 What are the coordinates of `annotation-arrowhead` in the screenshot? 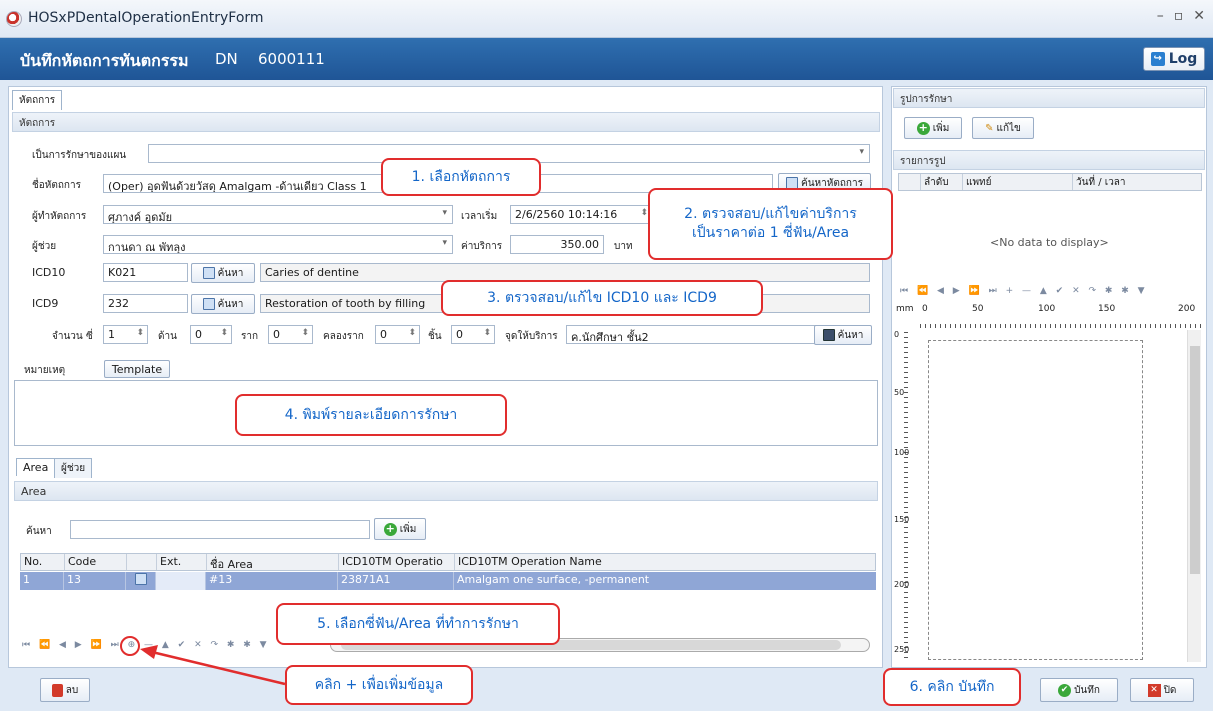 It's located at (149, 652).